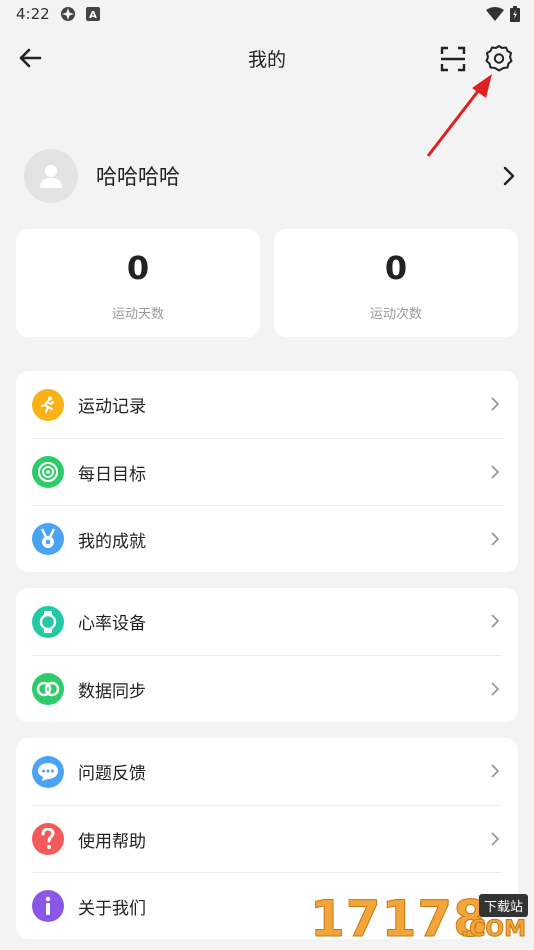 The width and height of the screenshot is (534, 950). What do you see at coordinates (112, 908) in the screenshot?
I see `menu-item-label: 关于我们` at bounding box center [112, 908].